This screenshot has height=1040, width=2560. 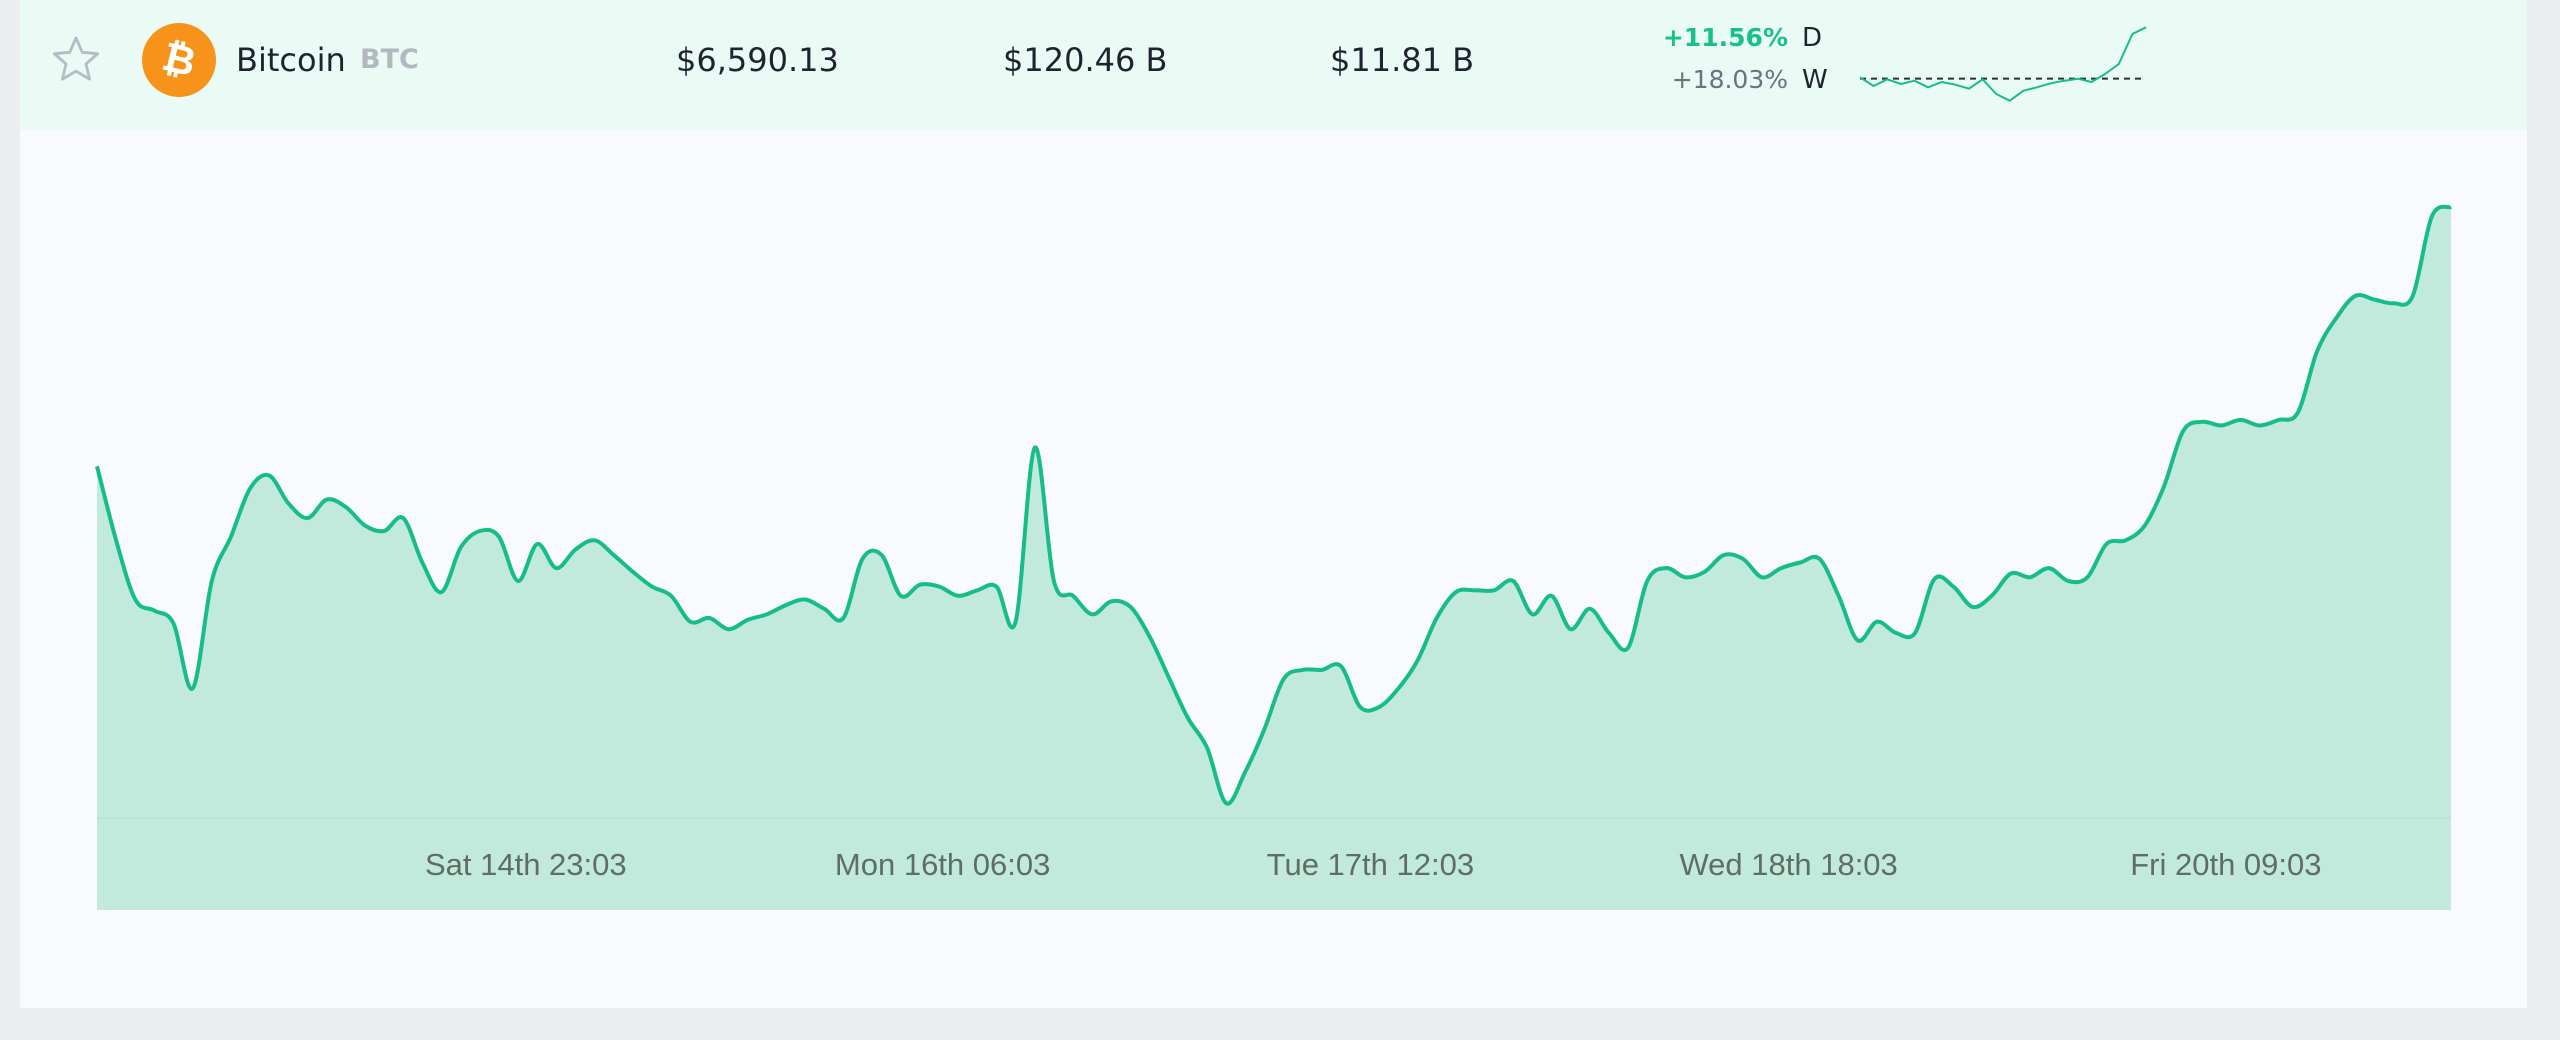 I want to click on favorite-star-icon, so click(x=76, y=60).